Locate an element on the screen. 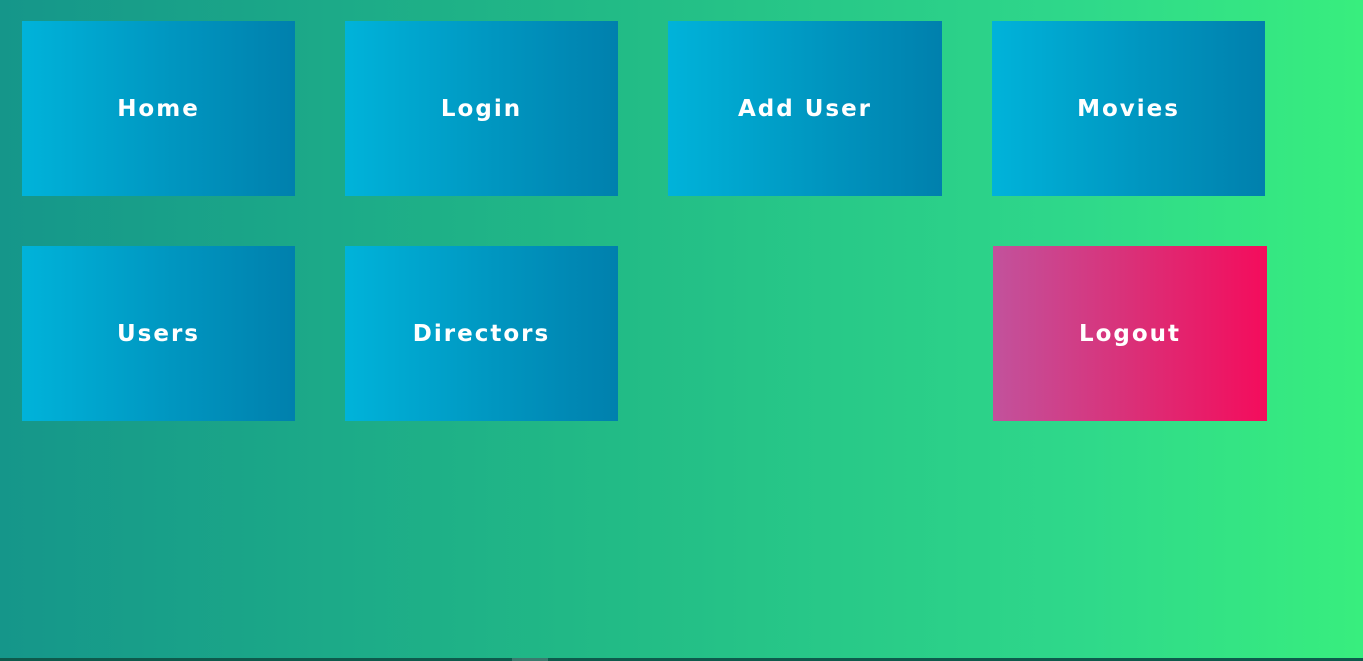 Image resolution: width=1363 pixels, height=661 pixels. directors-tile-label: Directors is located at coordinates (481, 333).